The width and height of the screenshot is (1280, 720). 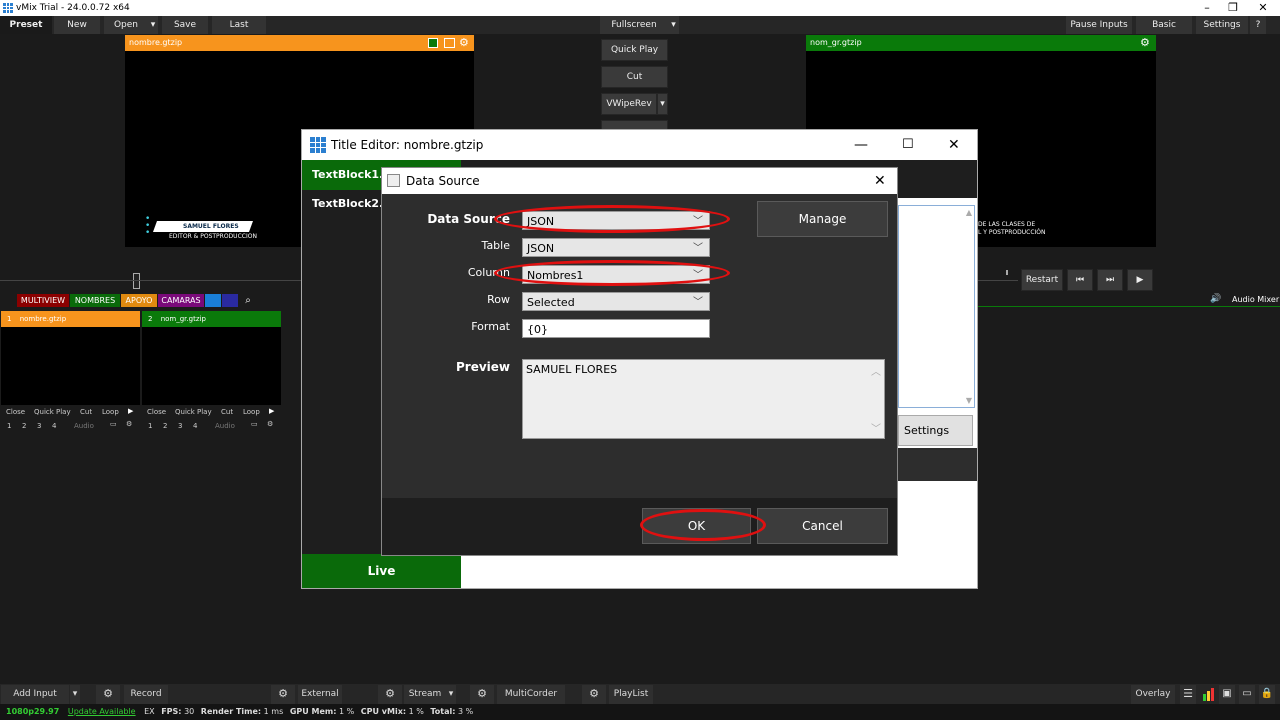 I want to click on image-icon: ▣, so click(x=1227, y=694).